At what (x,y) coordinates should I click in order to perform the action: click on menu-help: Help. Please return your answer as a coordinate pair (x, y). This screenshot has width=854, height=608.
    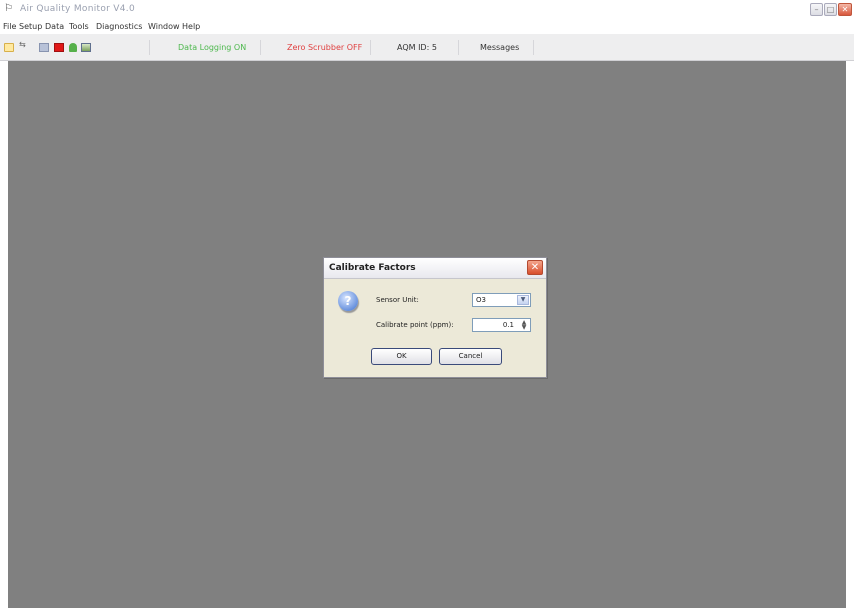
    Looking at the image, I should click on (191, 26).